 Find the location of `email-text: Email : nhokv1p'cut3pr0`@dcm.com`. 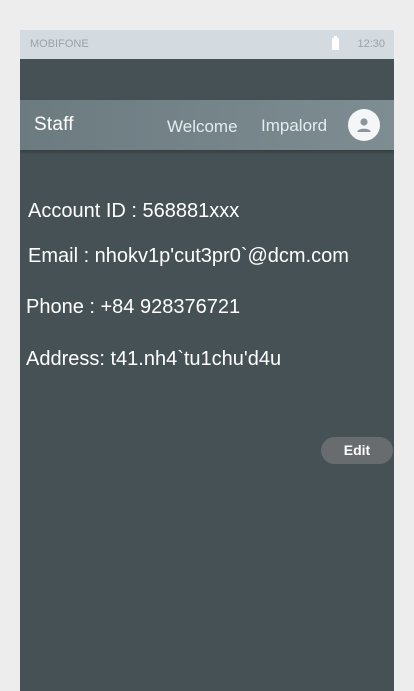

email-text: Email : nhokv1p'cut3pr0`@dcm.com is located at coordinates (188, 256).